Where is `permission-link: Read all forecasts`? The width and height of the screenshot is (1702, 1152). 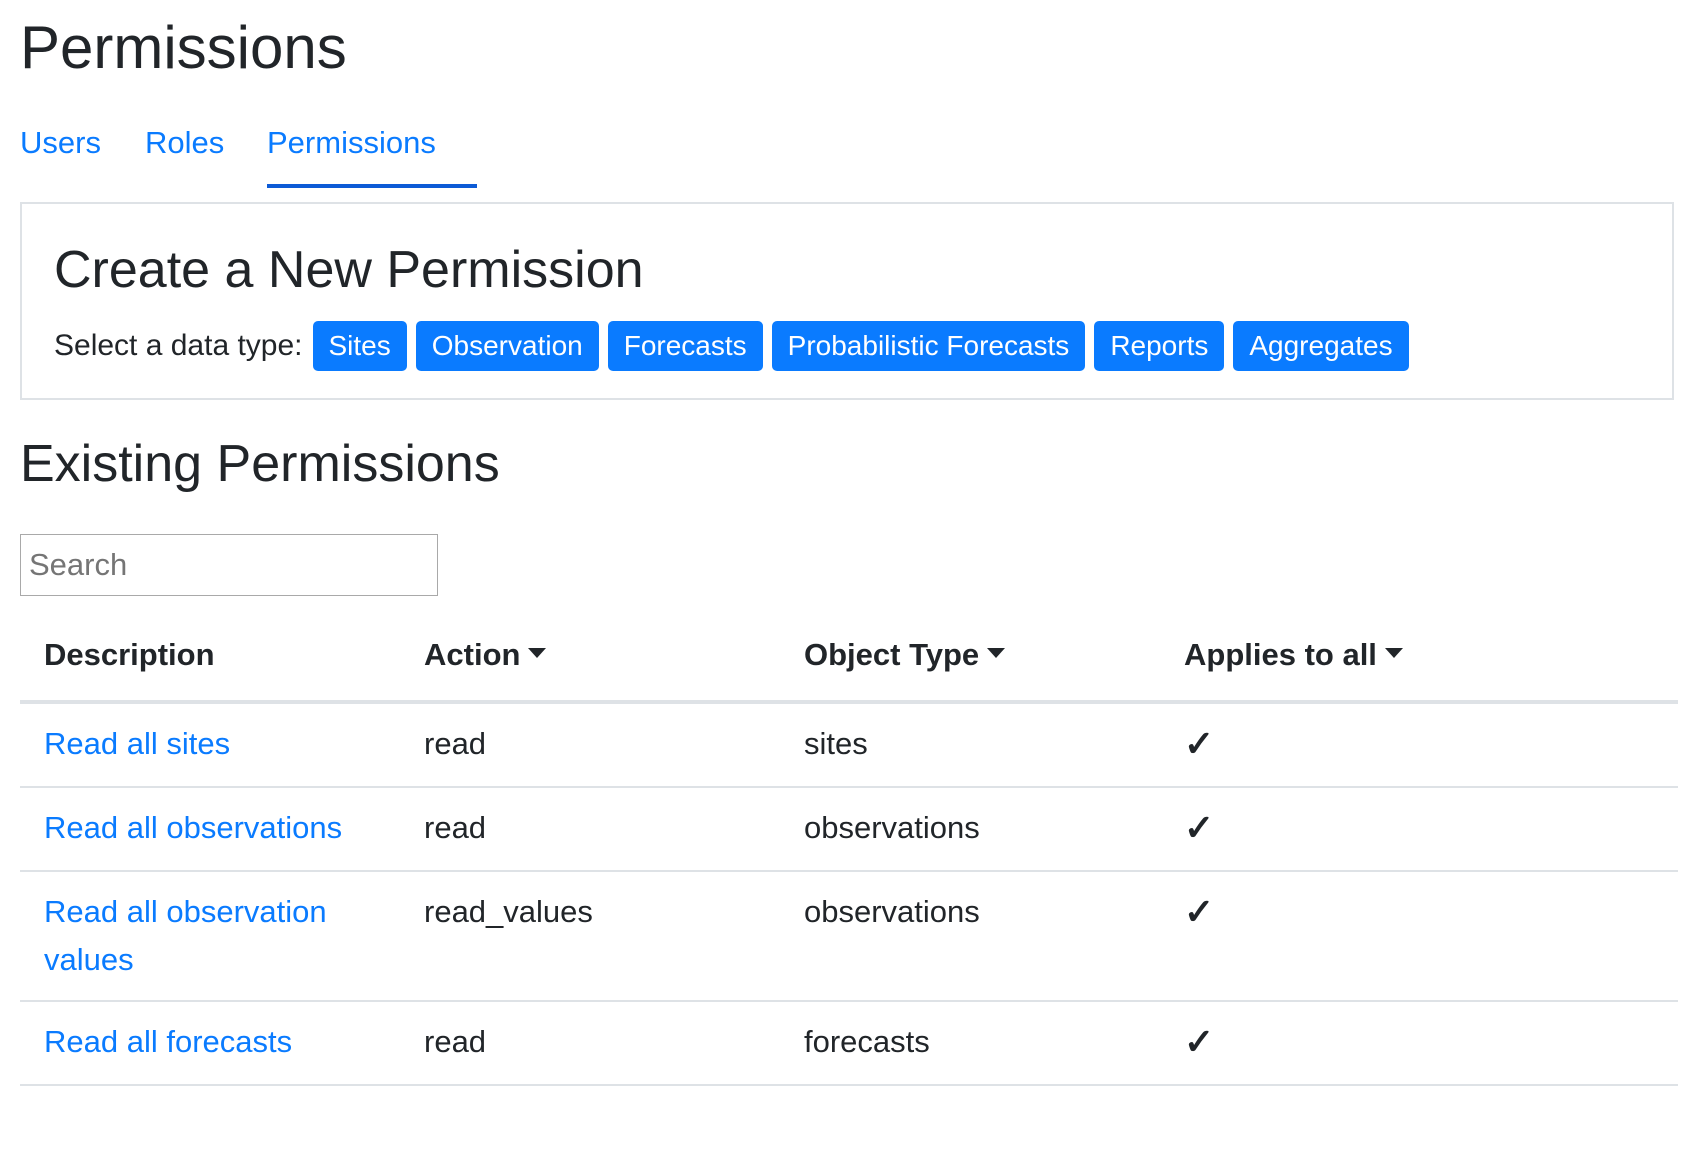
permission-link: Read all forecasts is located at coordinates (168, 1041).